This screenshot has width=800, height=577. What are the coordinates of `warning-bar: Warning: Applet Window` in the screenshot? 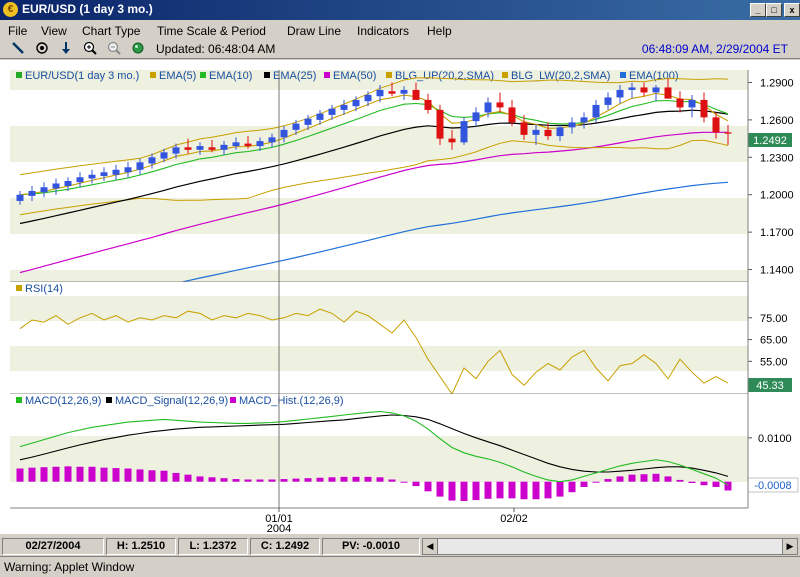 It's located at (400, 566).